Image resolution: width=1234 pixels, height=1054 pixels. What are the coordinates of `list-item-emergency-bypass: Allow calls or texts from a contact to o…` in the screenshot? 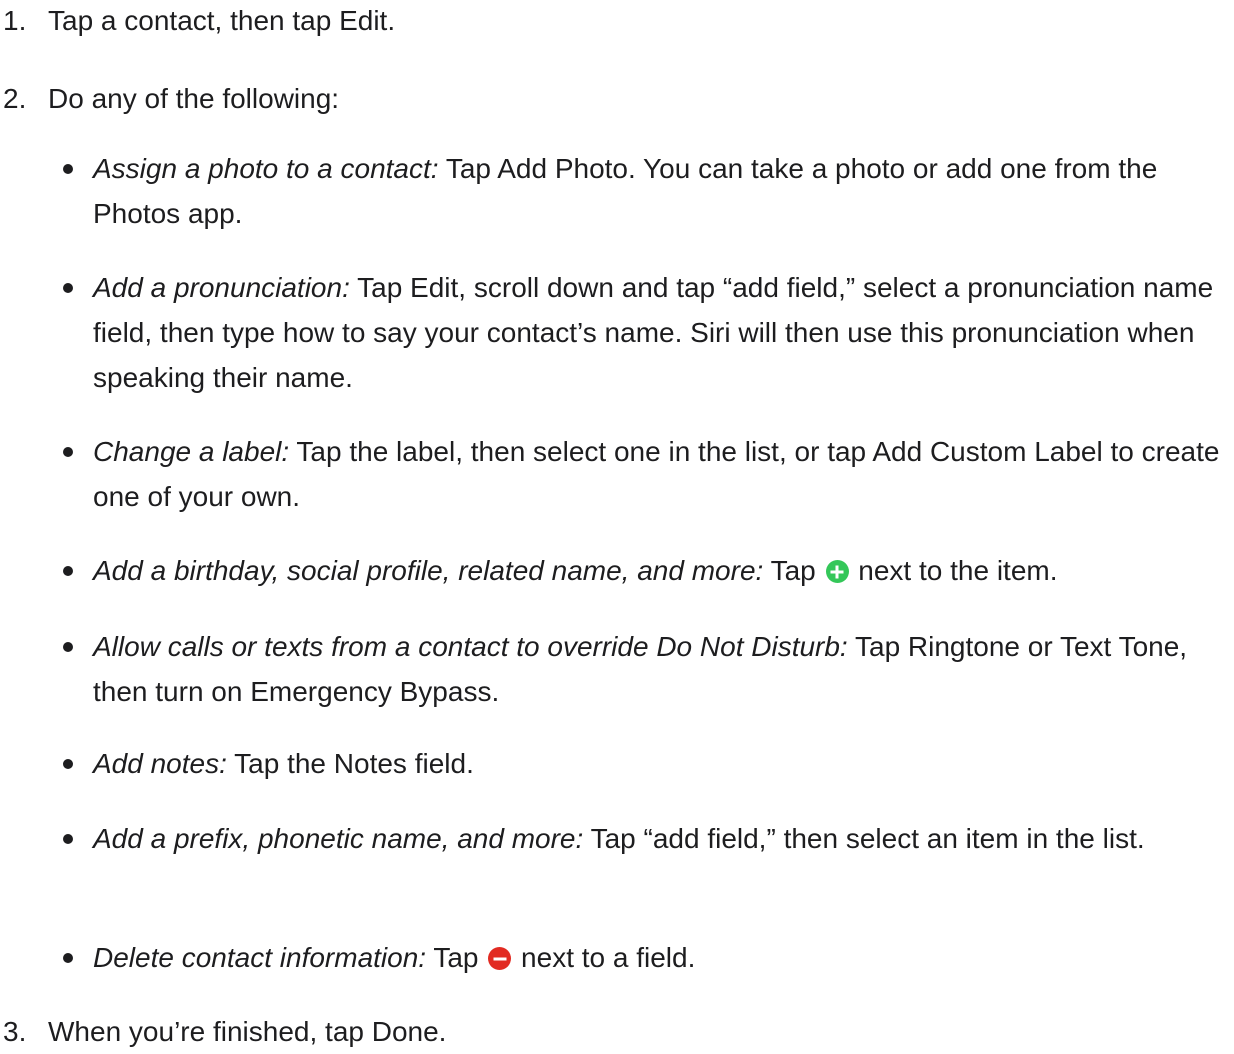 It's located at (643, 669).